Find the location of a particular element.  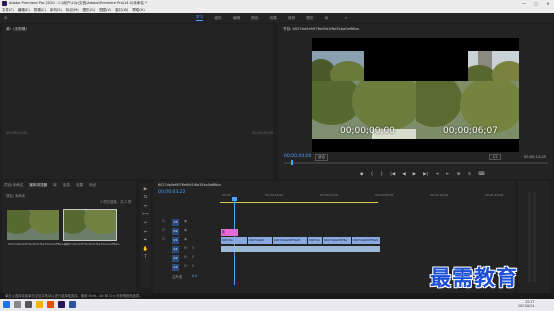

minimize-button: — is located at coordinates (524, 3).